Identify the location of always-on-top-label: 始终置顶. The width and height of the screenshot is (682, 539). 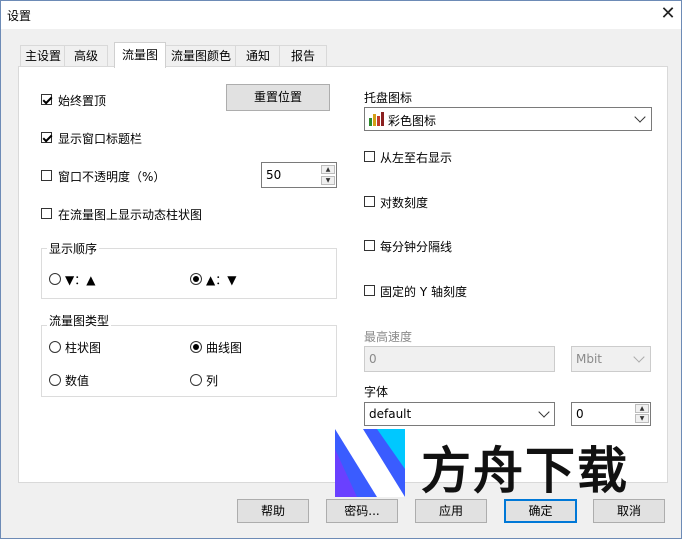
(82, 101).